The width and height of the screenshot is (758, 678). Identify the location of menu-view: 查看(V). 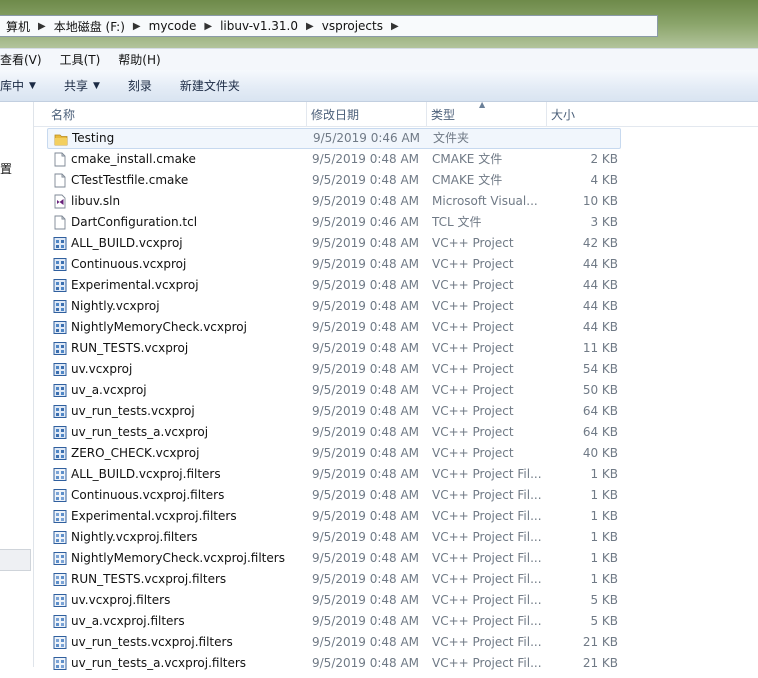
(26, 59).